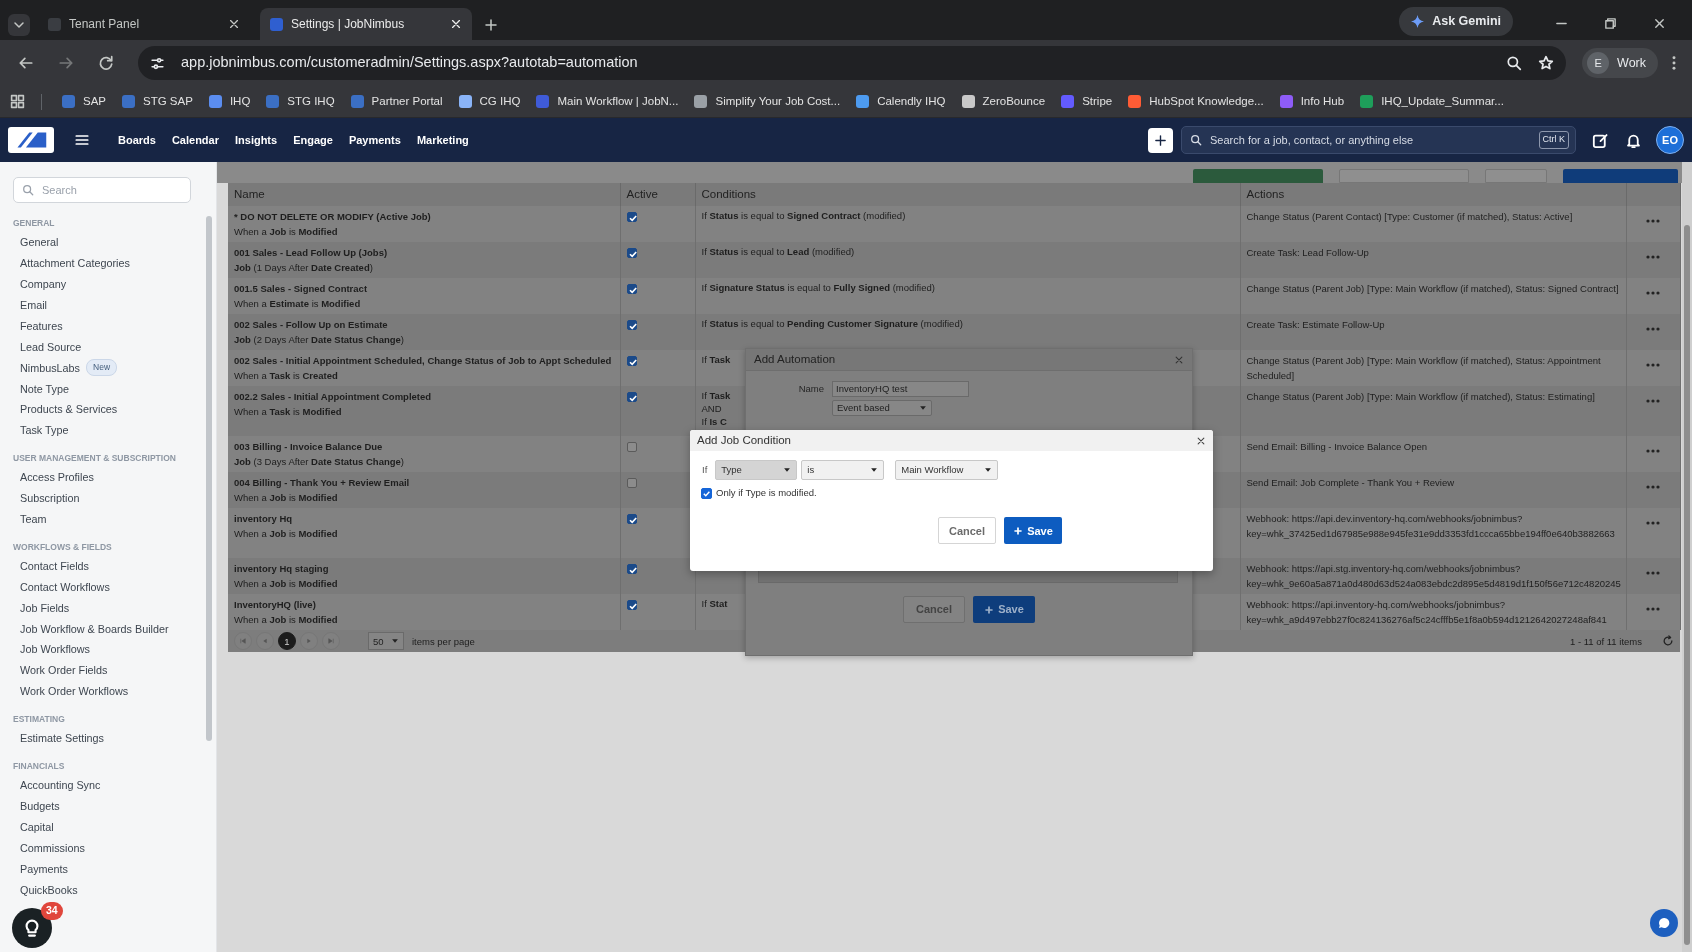 This screenshot has height=952, width=1692. What do you see at coordinates (424, 195) in the screenshot?
I see `column-header: Name` at bounding box center [424, 195].